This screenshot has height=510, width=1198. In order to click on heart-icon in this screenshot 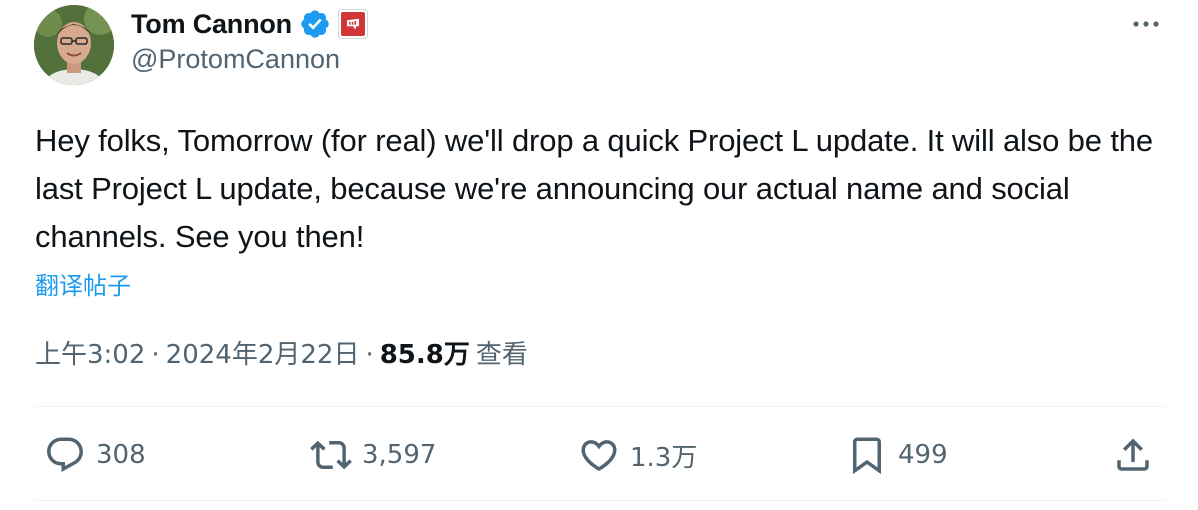, I will do `click(599, 456)`.